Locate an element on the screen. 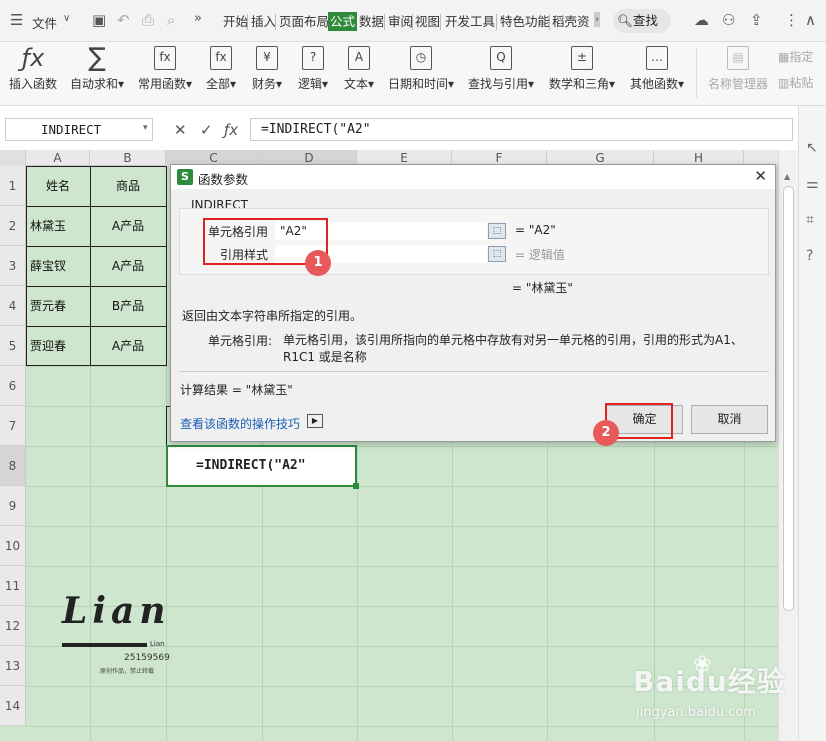 The width and height of the screenshot is (826, 741). column-header-b: B is located at coordinates (128, 158).